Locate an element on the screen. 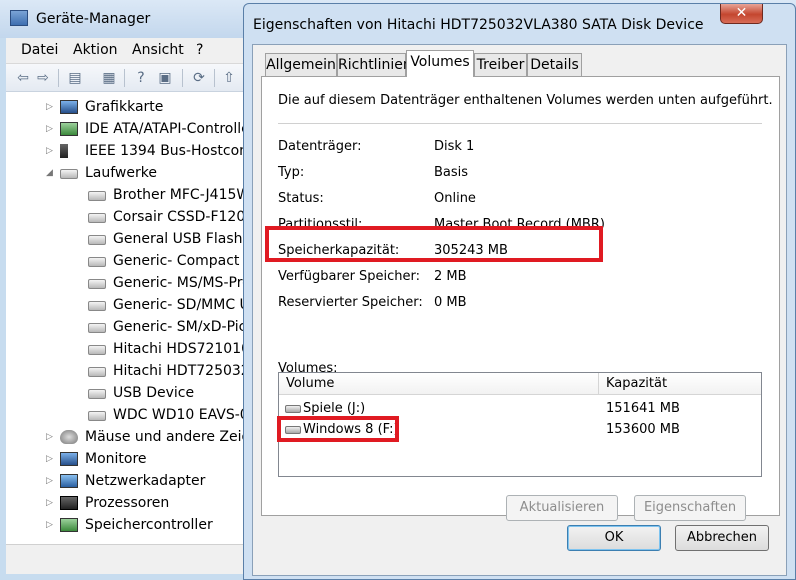  tree-category-item: ▷ IDE ATA/ATAPI-Controller is located at coordinates (128, 129).